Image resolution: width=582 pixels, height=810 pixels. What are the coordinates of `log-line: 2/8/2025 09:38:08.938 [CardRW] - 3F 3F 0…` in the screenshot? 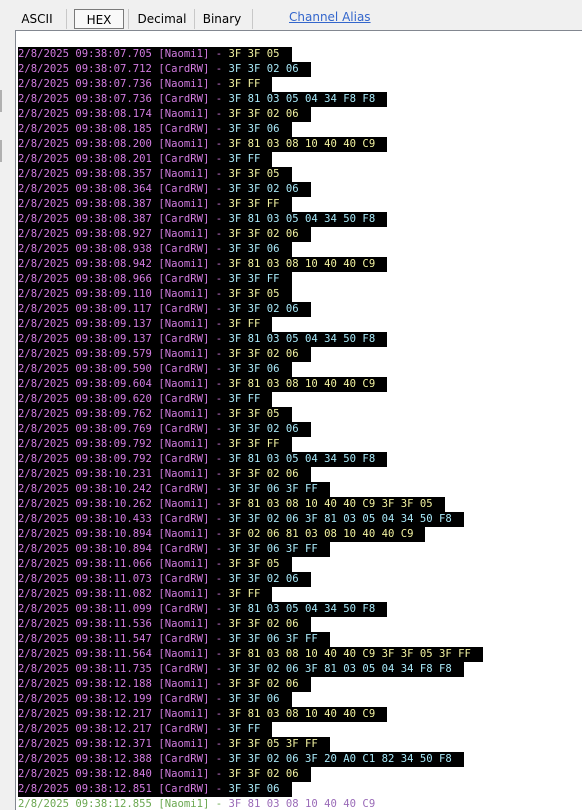 It's located at (250, 249).